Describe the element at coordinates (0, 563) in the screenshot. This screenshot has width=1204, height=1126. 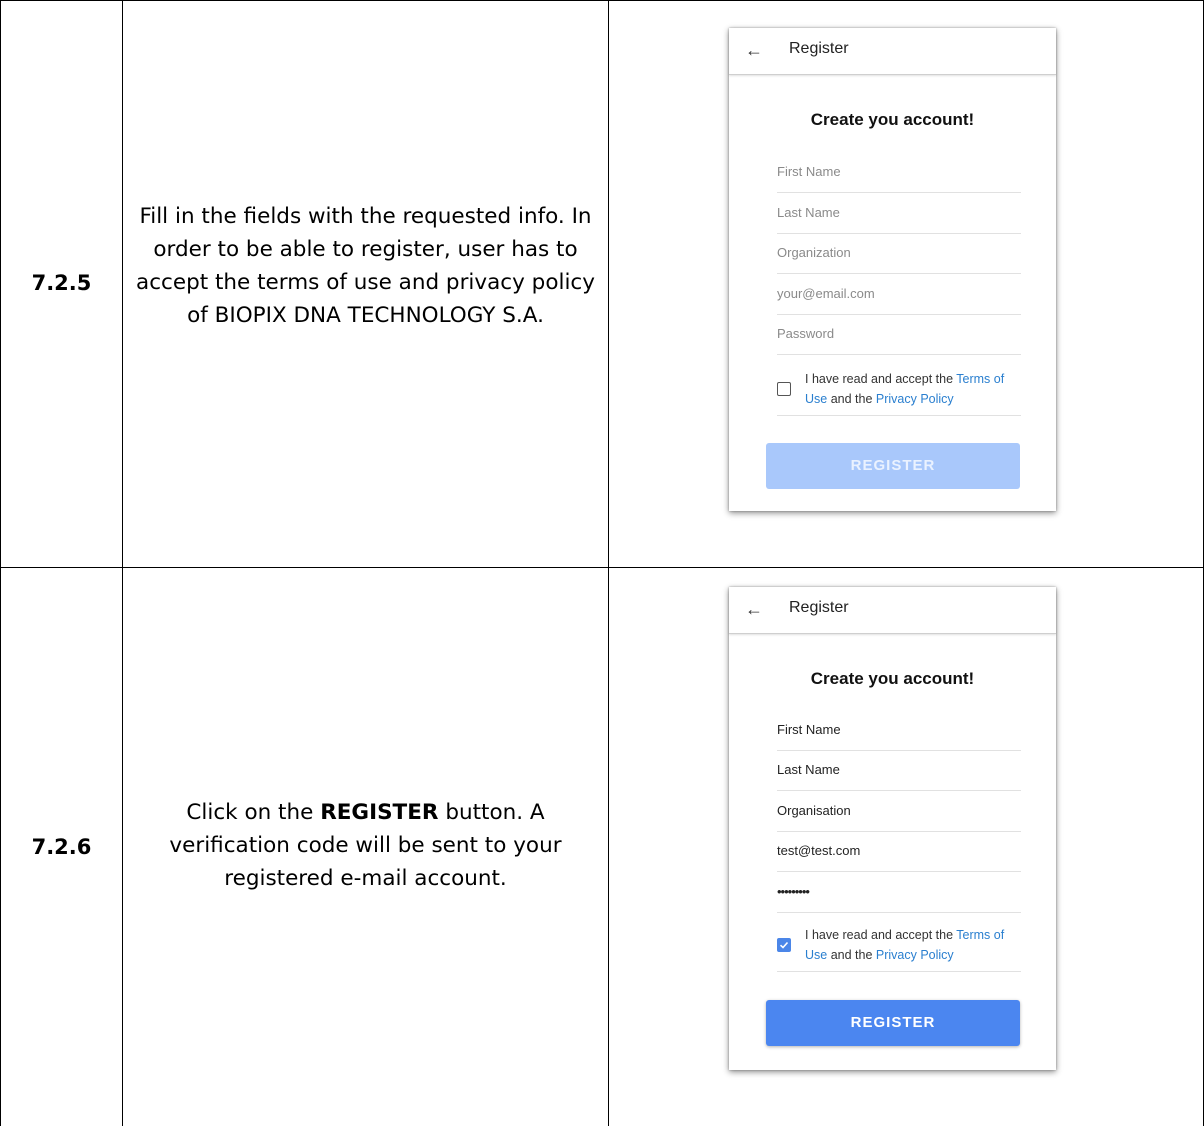
I see `table-border-left` at that location.